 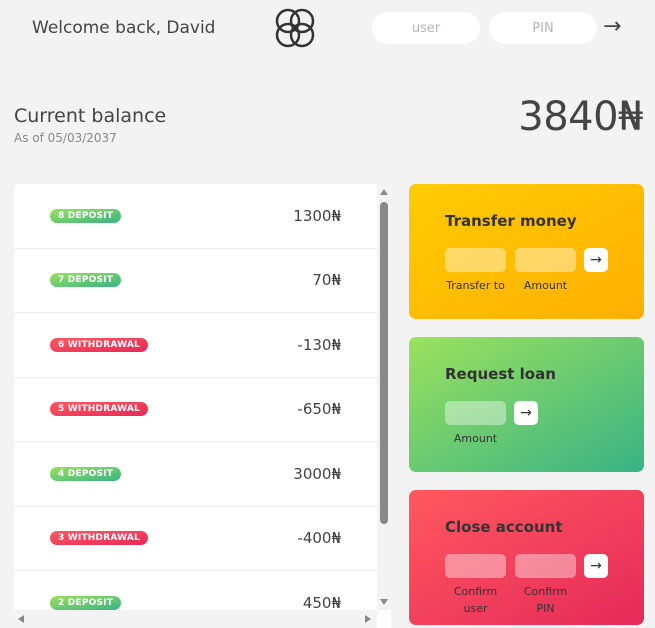 I want to click on transfer-panel: Transfer money → Transfer to Amount, so click(x=526, y=251).